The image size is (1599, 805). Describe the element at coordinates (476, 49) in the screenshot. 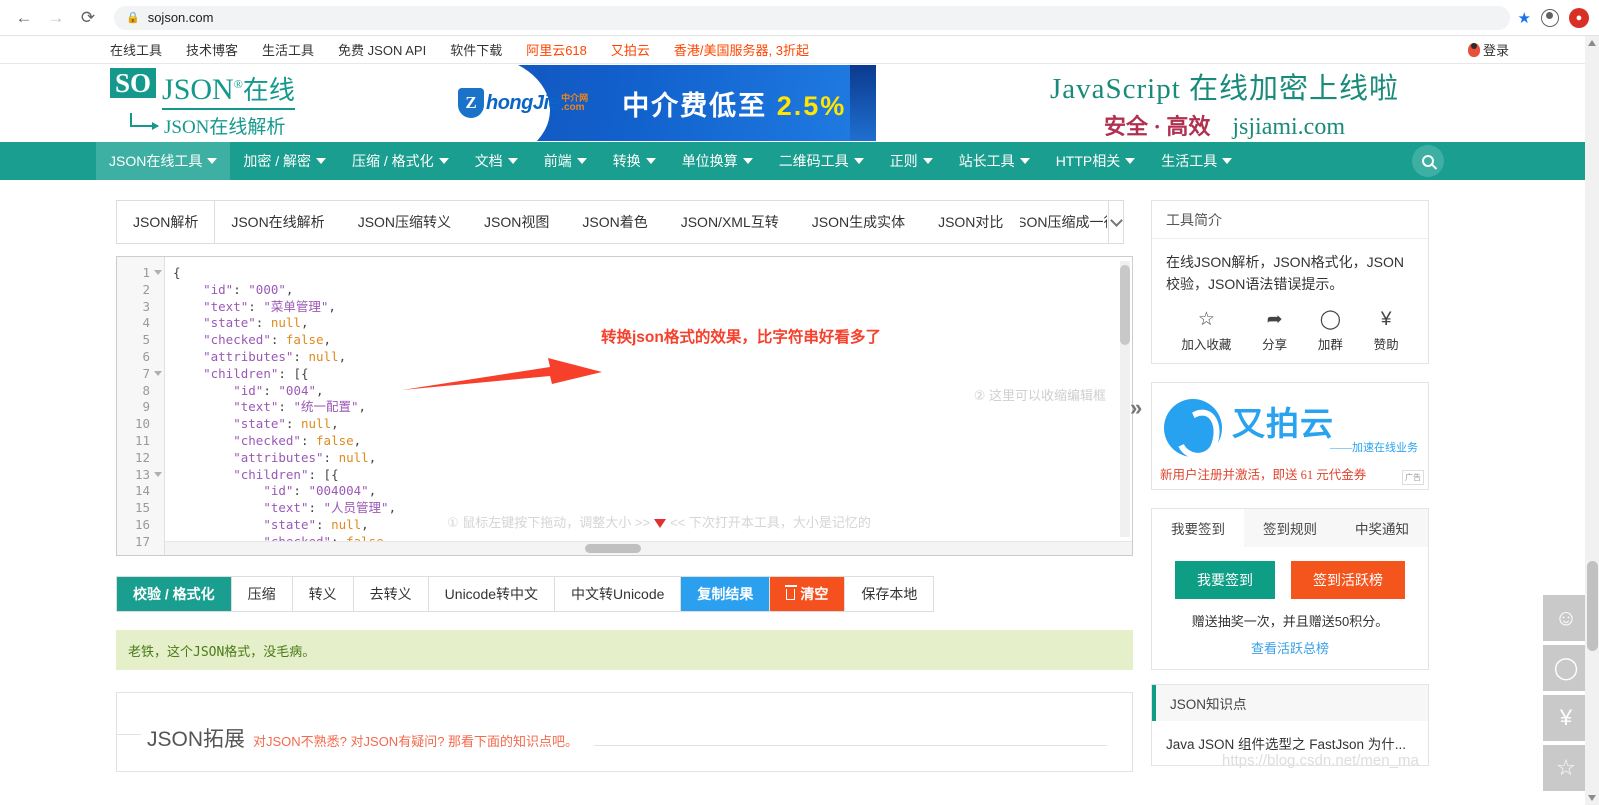

I see `toplink-4: 软件下载` at that location.